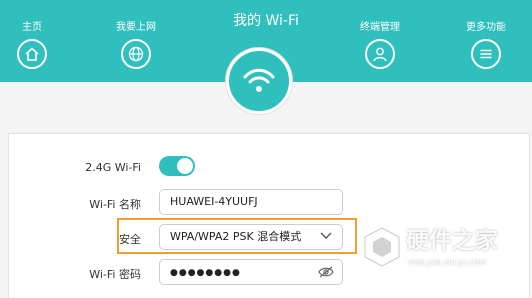  I want to click on wifi-badge, so click(259, 81).